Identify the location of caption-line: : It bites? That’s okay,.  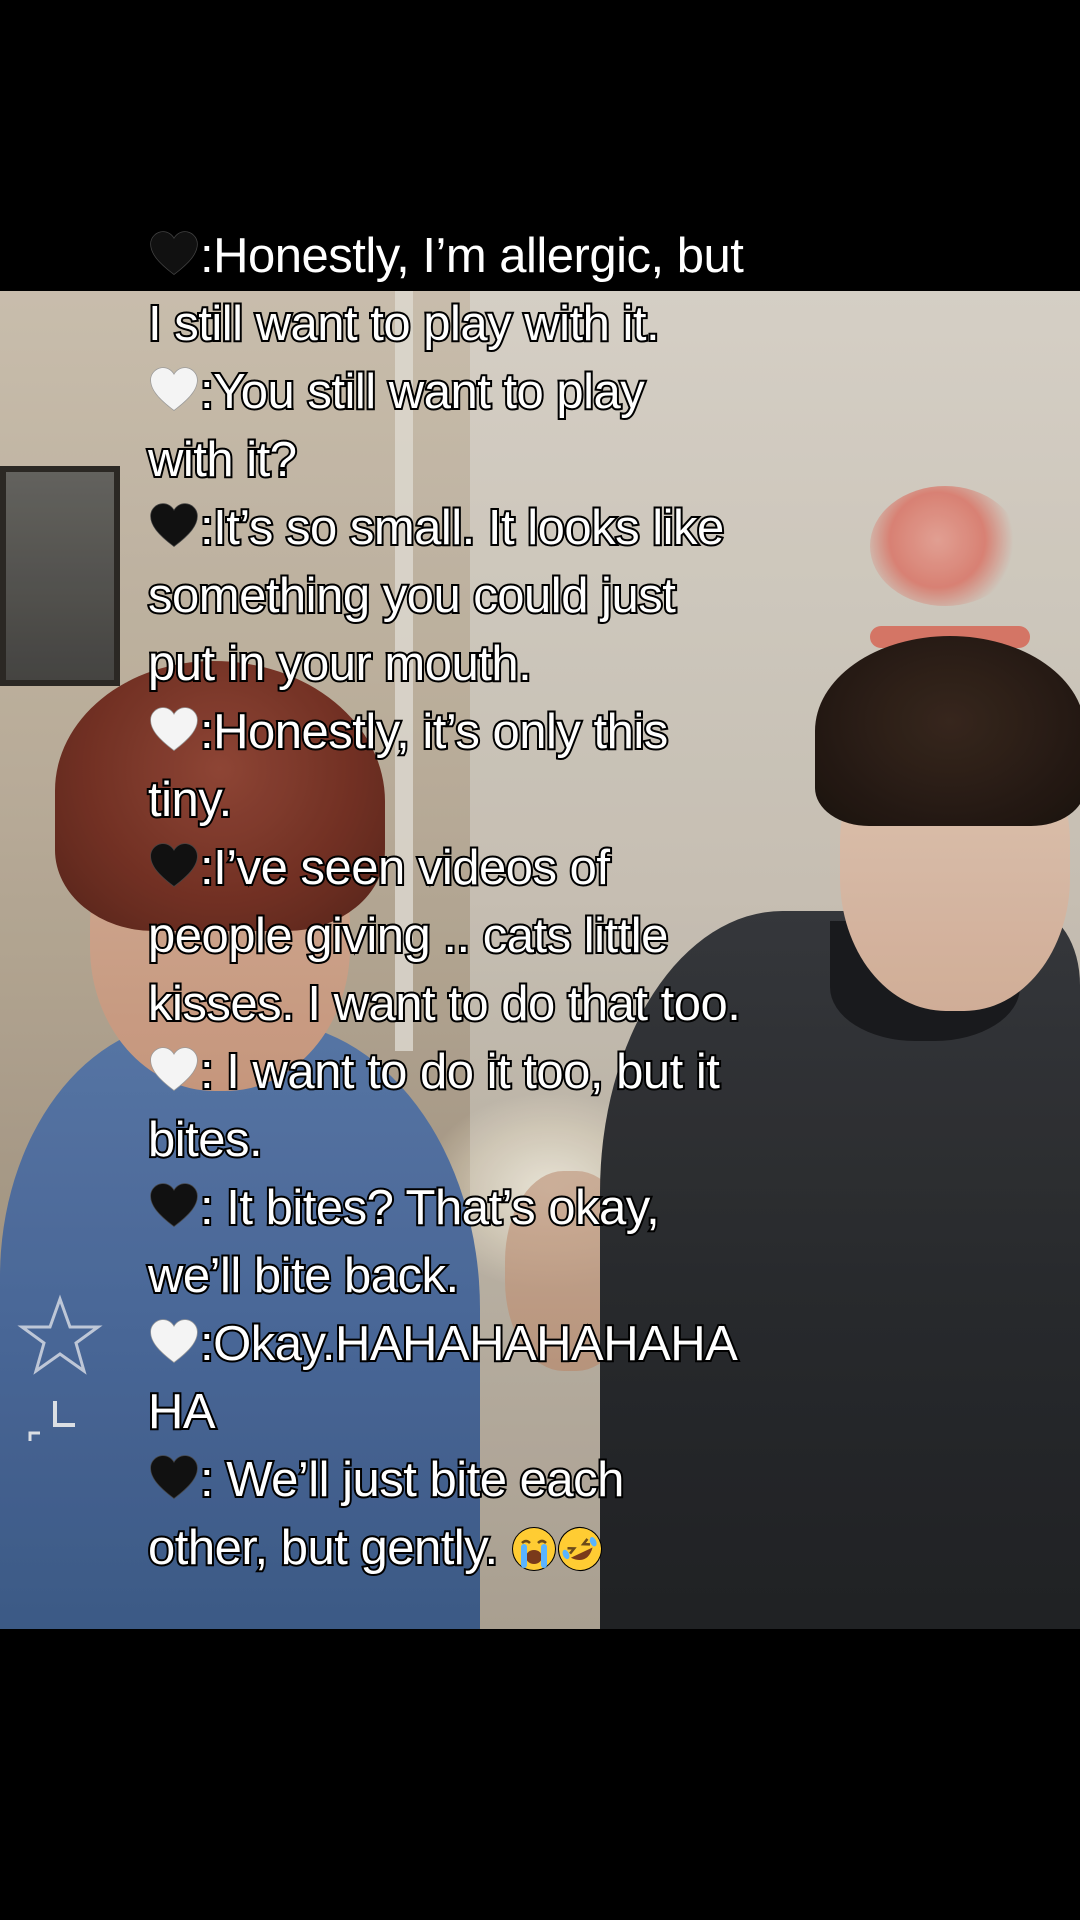
(528, 1208).